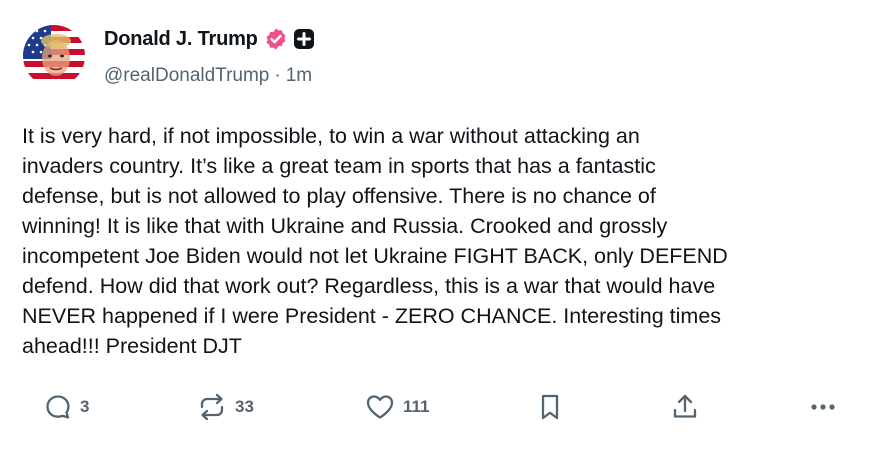 Image resolution: width=891 pixels, height=450 pixels. I want to click on like-button: 111, so click(397, 407).